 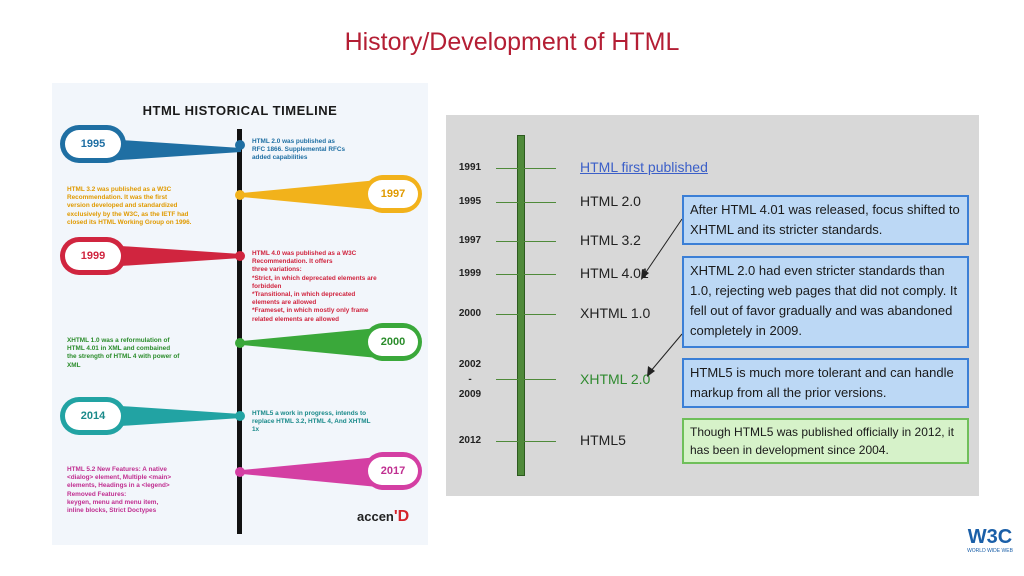 I want to click on timeline-dot-1999, so click(x=240, y=256).